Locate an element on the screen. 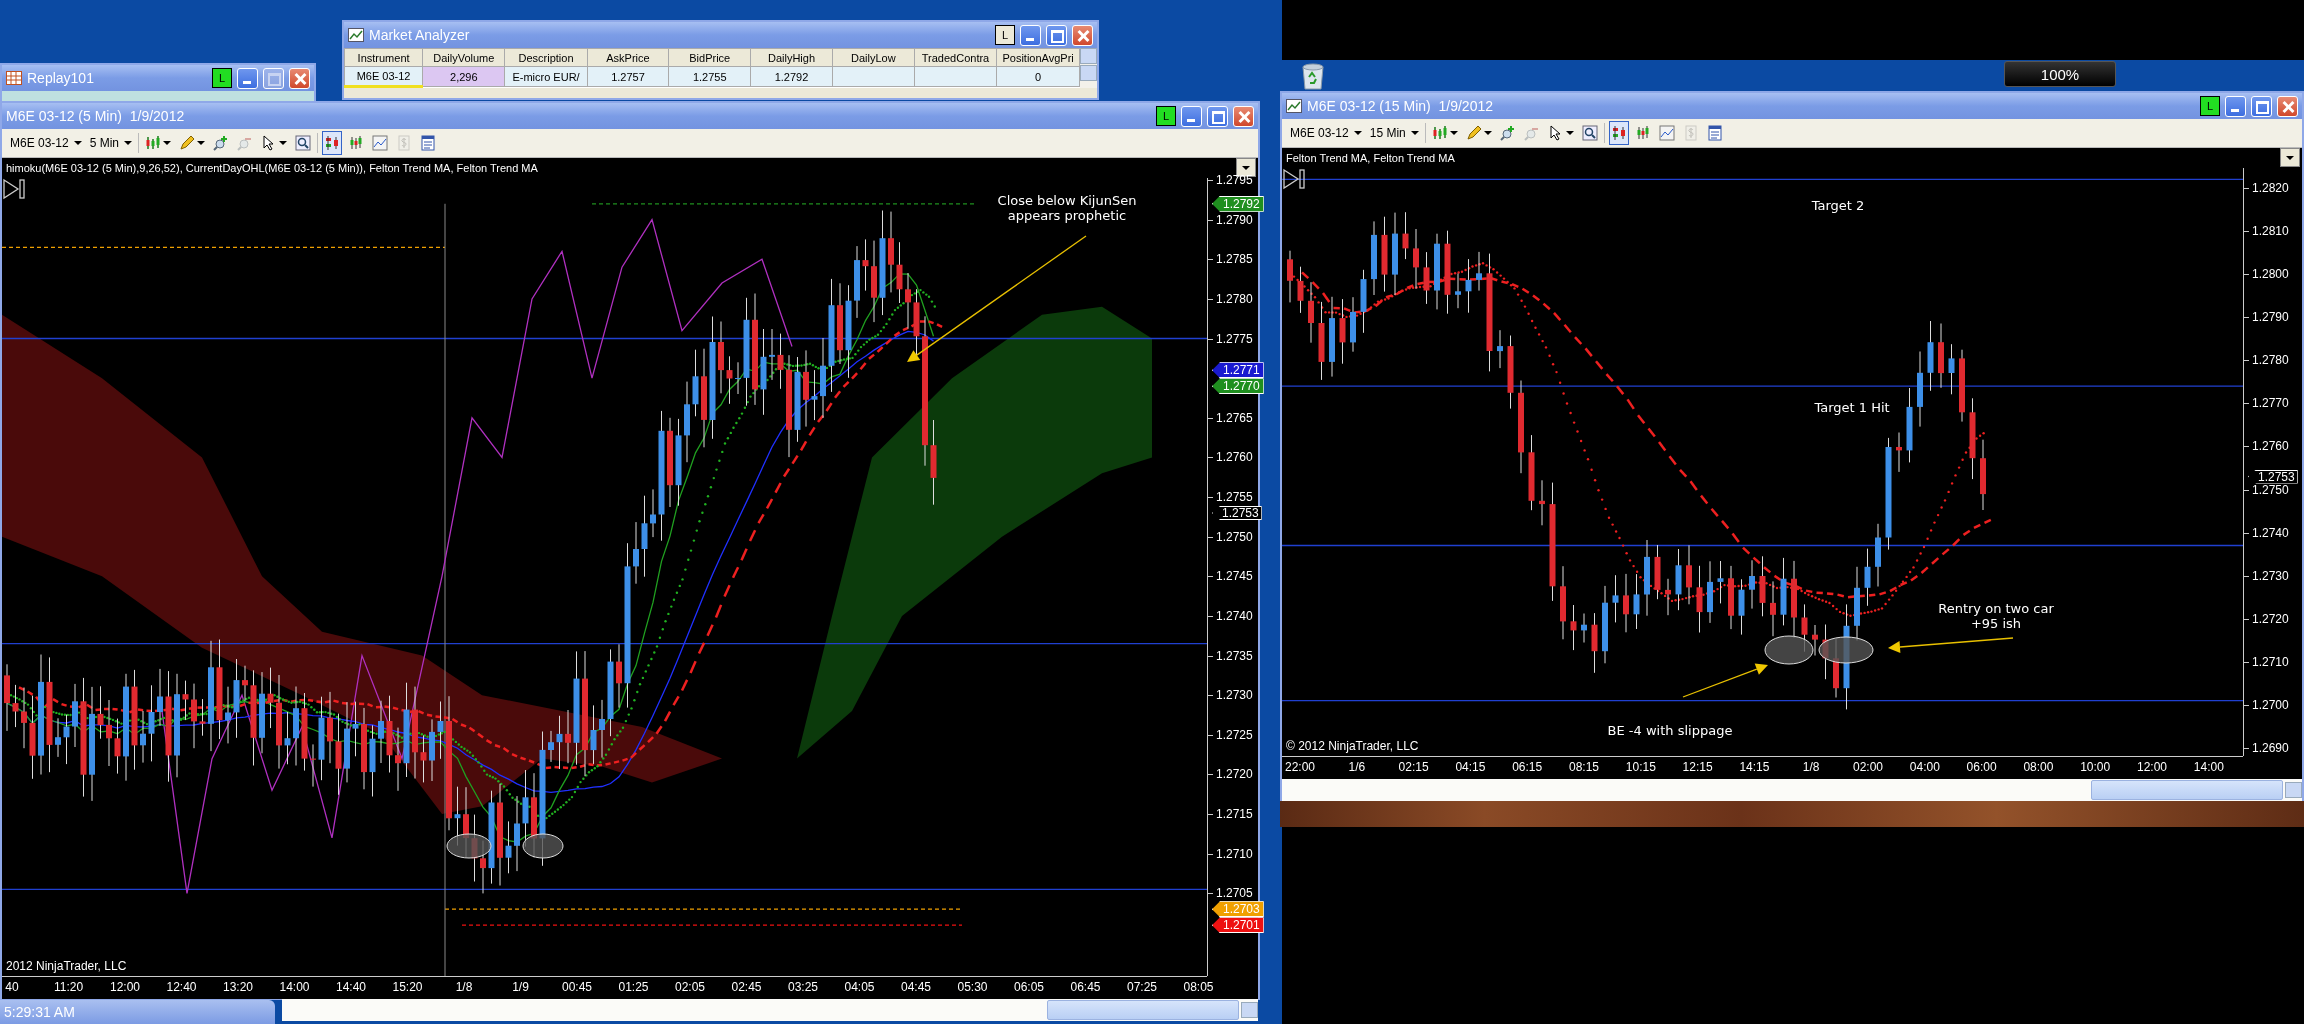 This screenshot has width=2304, height=1024. window-title: M6E 03-12 (15 Min) 1/9/2012 is located at coordinates (1400, 106).